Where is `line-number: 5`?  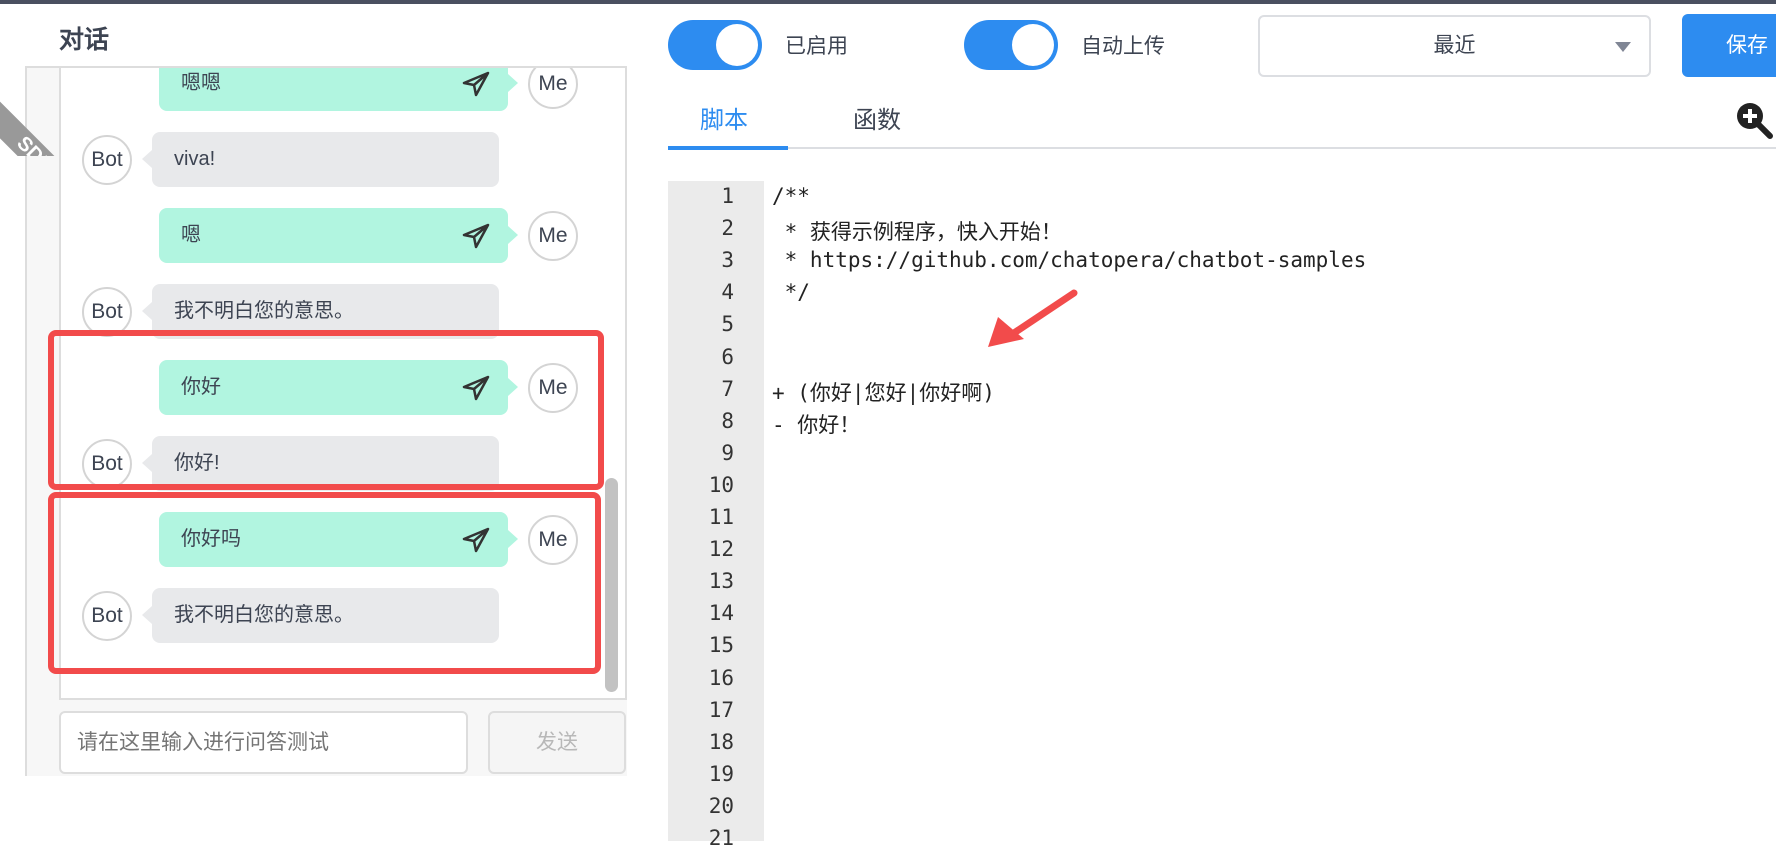 line-number: 5 is located at coordinates (727, 324).